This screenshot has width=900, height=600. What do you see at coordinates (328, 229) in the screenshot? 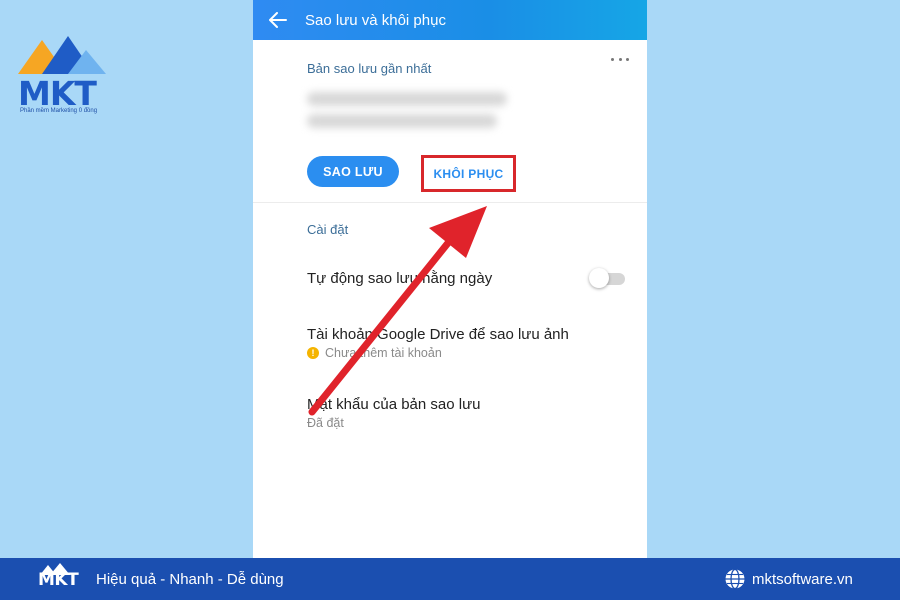
I see `settings-label: Cài đặt` at bounding box center [328, 229].